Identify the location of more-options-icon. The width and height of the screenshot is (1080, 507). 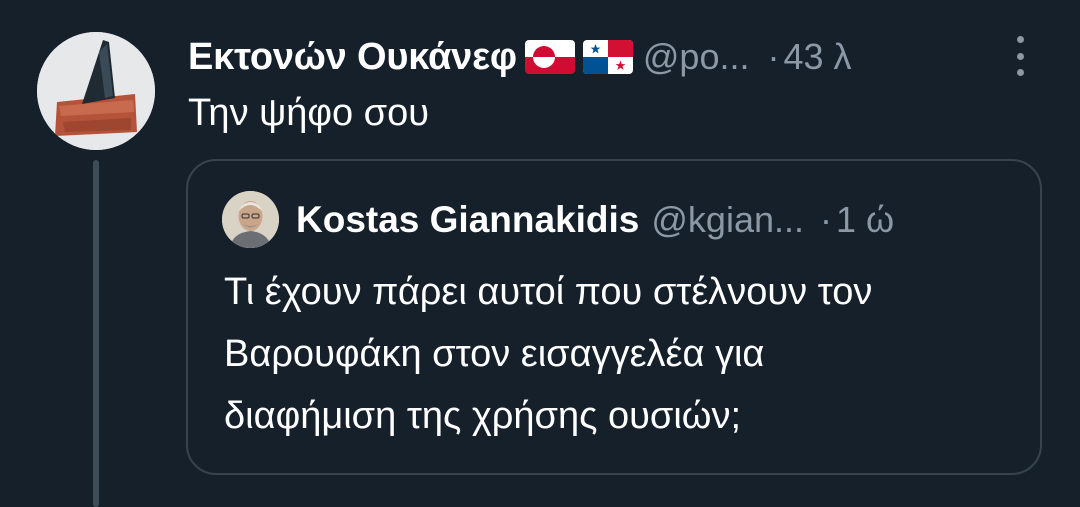
(1020, 56).